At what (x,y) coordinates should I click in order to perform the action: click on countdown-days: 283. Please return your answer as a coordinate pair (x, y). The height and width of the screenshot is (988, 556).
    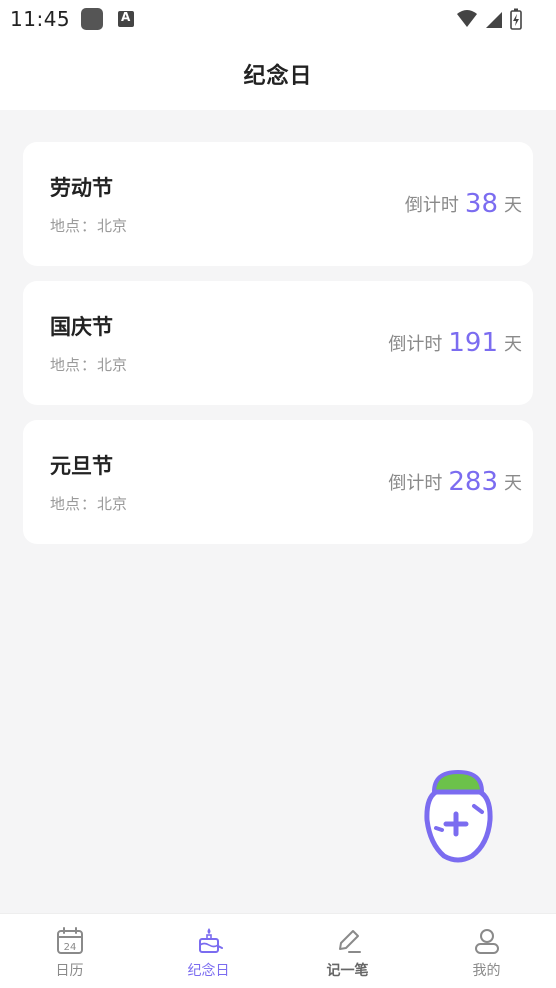
    Looking at the image, I should click on (473, 482).